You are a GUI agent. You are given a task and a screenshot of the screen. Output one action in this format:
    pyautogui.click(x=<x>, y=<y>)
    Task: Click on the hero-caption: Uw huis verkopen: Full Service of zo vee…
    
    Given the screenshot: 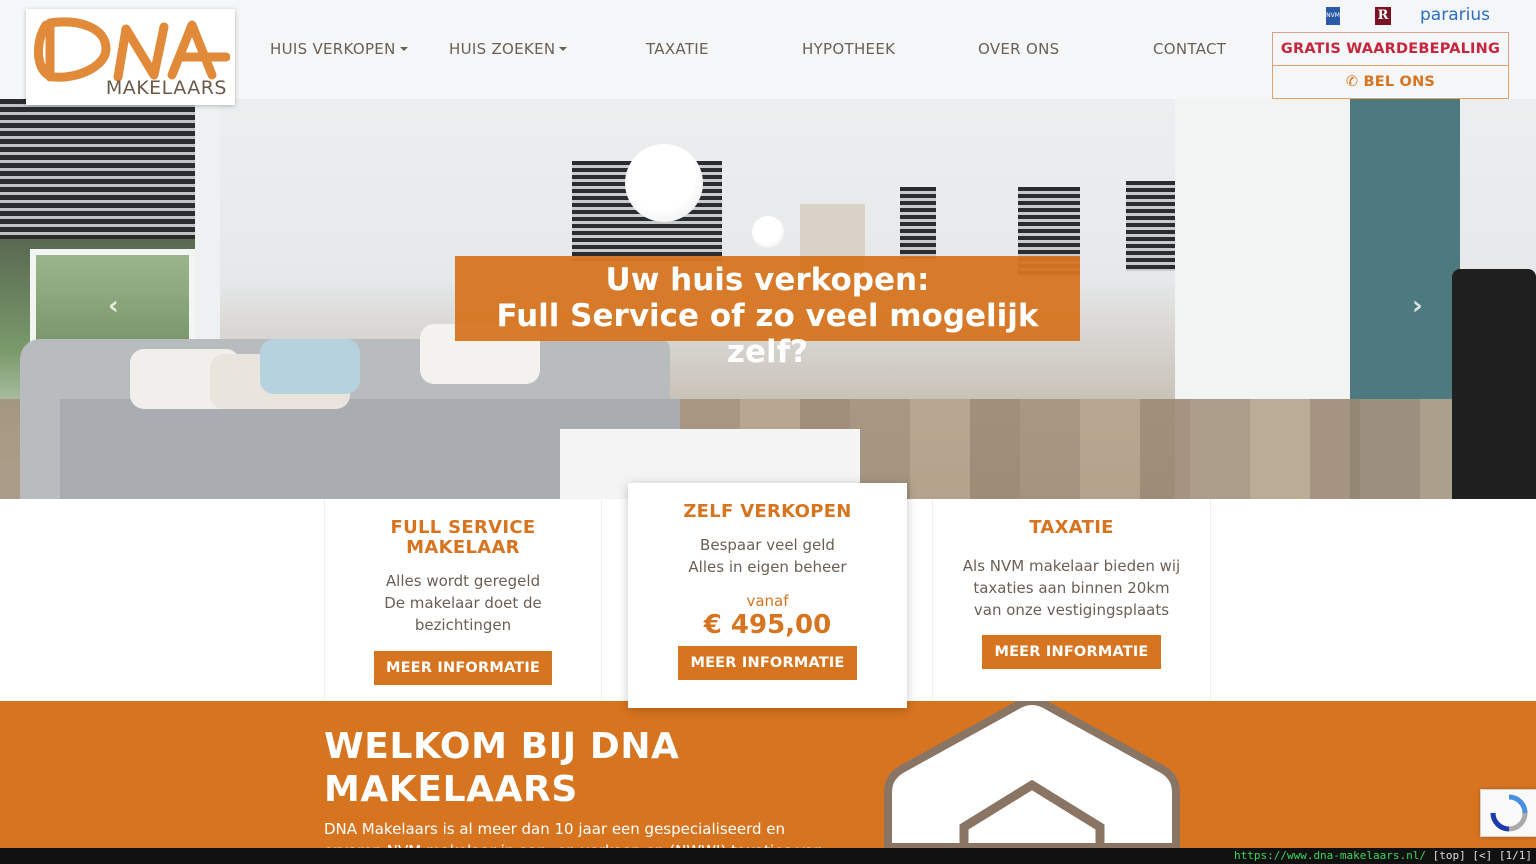 What is the action you would take?
    pyautogui.click(x=767, y=313)
    